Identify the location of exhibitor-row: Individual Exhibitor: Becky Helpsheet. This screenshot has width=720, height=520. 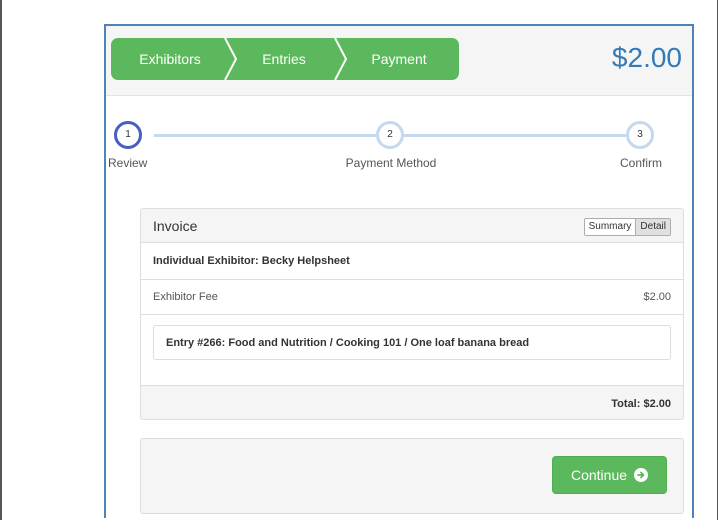
(412, 261).